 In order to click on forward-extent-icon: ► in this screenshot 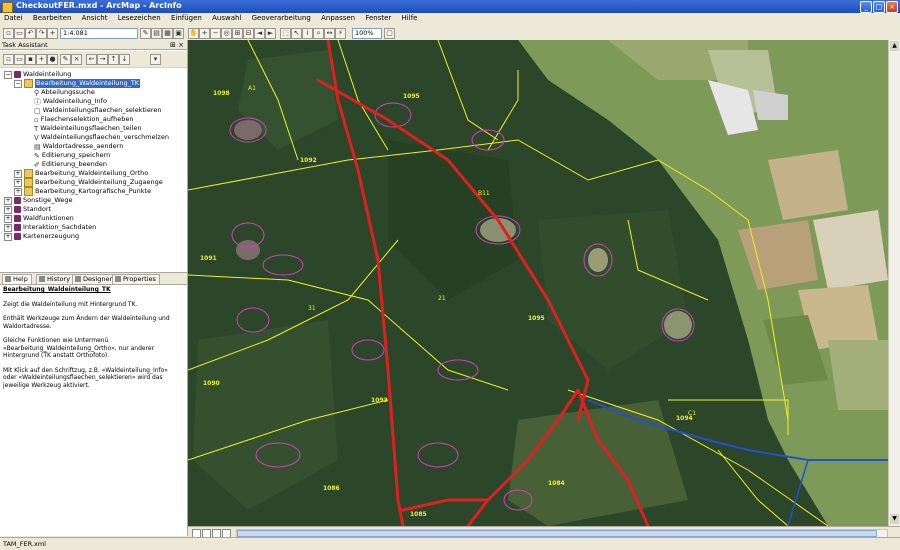, I will do `click(270, 33)`.